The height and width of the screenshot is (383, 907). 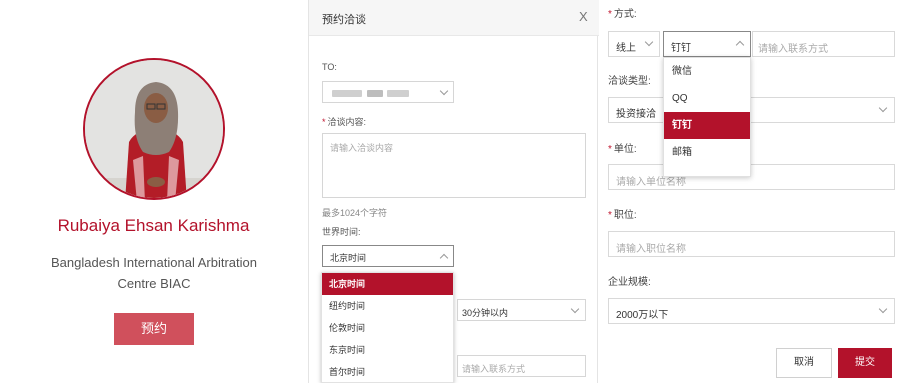 What do you see at coordinates (387, 284) in the screenshot?
I see `timezone-option: 北京时间` at bounding box center [387, 284].